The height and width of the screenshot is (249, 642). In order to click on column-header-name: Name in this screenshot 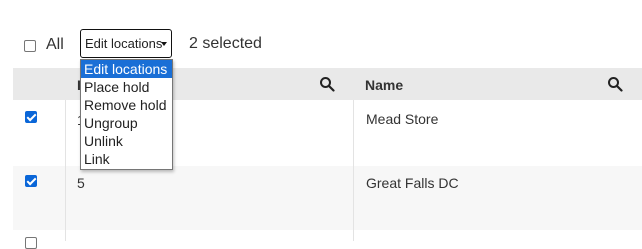, I will do `click(384, 85)`.